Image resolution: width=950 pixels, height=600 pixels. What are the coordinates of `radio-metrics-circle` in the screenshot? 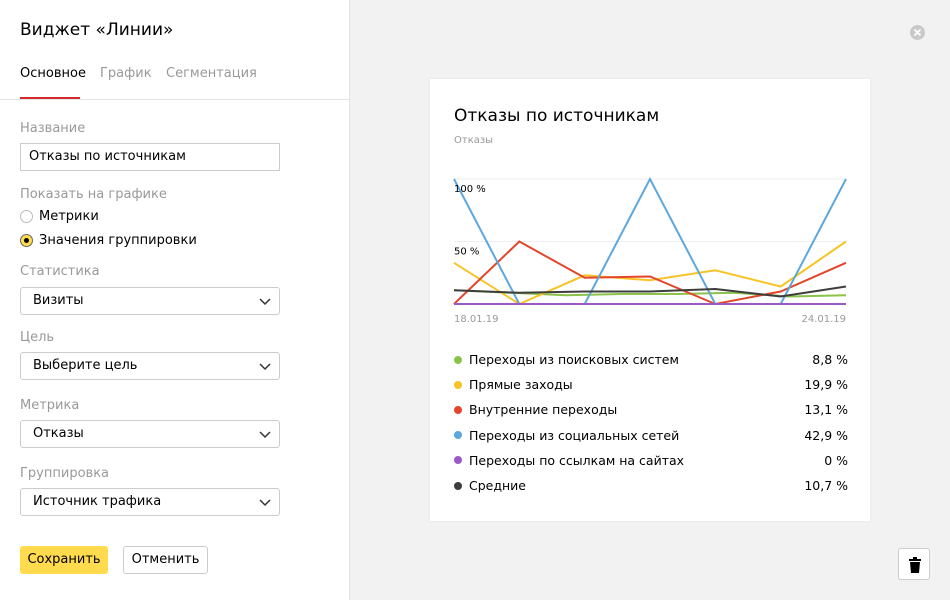 It's located at (26, 216).